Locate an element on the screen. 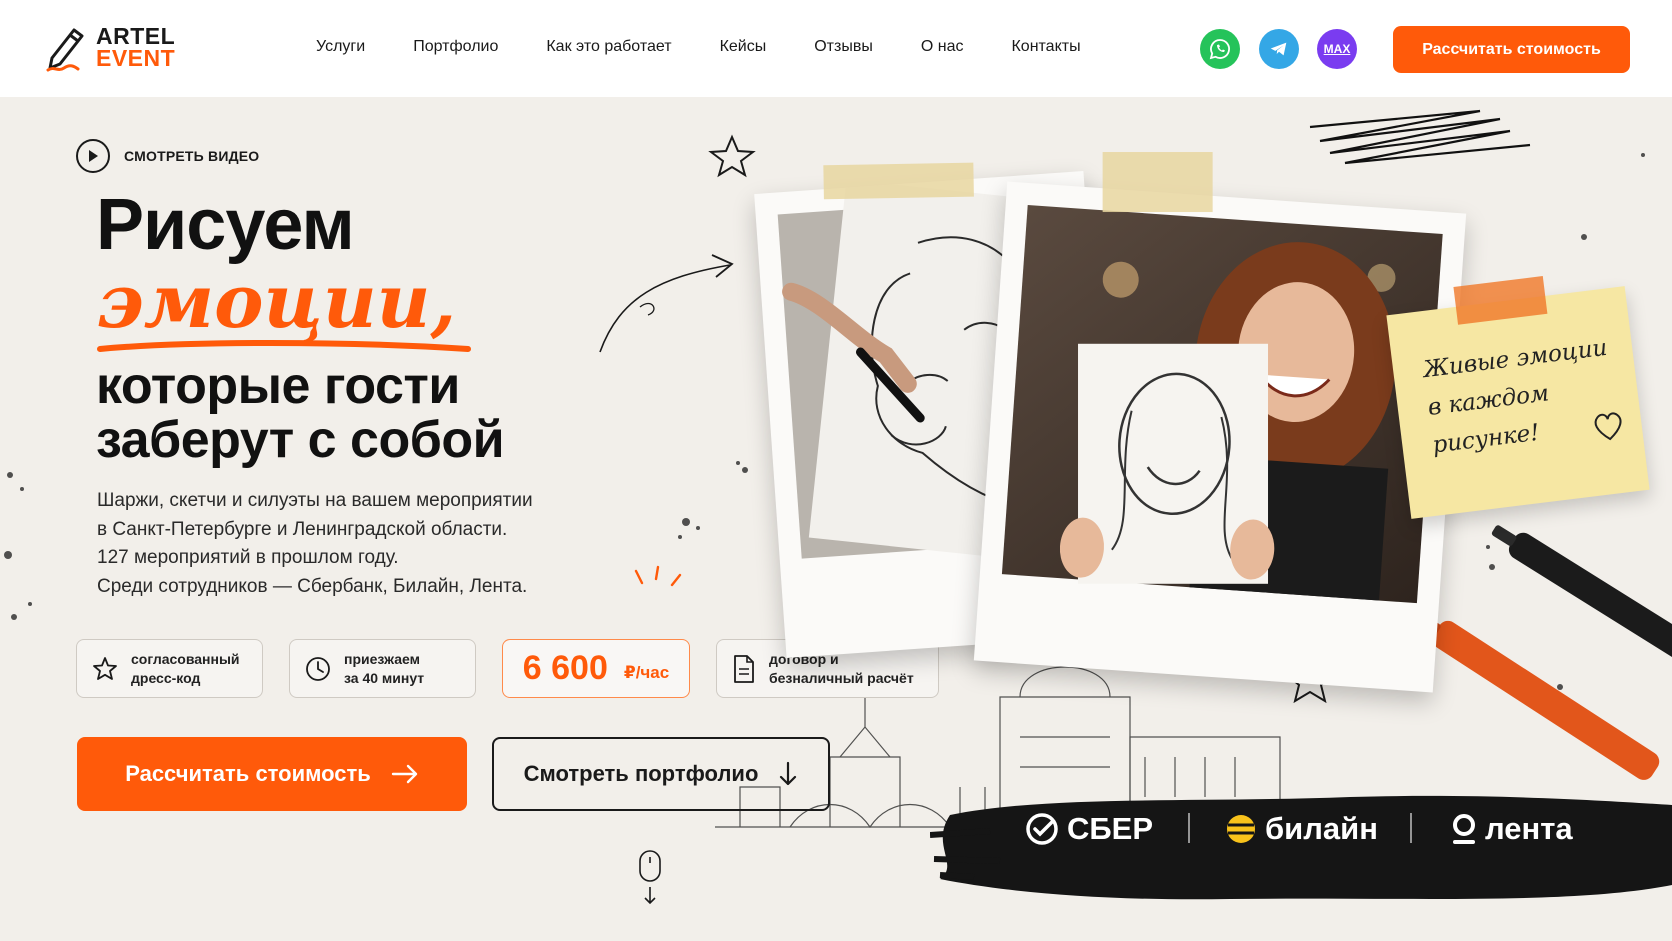  watch-video-link: СМОТРЕТЬ ВИДЕО is located at coordinates (167, 156).